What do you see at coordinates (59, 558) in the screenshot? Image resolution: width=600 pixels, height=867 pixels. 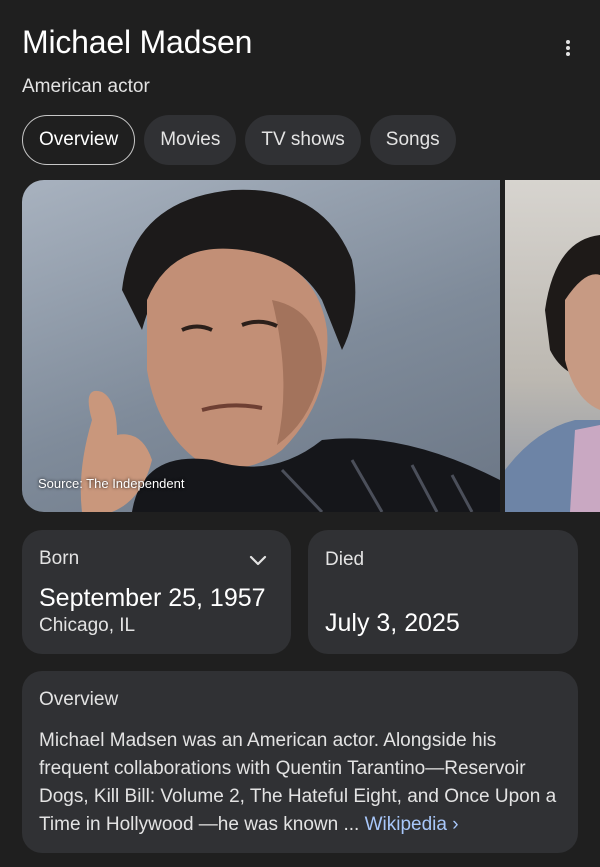 I see `born-label: Born` at bounding box center [59, 558].